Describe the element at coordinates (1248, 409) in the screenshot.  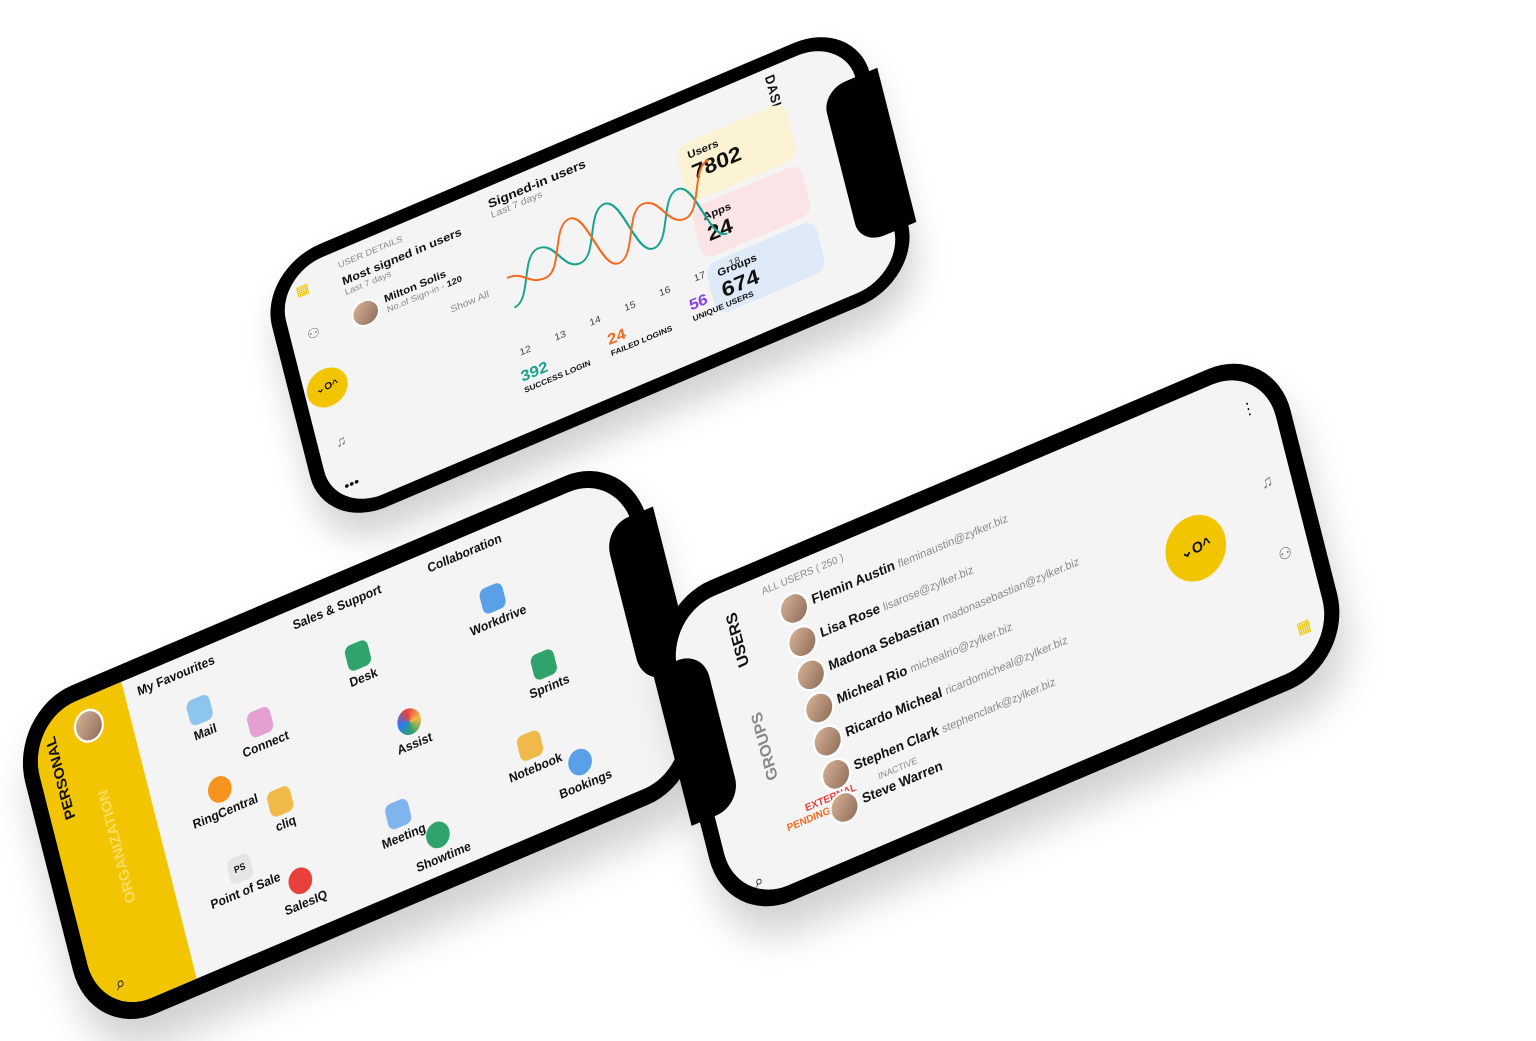
I see `more-icon: ⋮` at that location.